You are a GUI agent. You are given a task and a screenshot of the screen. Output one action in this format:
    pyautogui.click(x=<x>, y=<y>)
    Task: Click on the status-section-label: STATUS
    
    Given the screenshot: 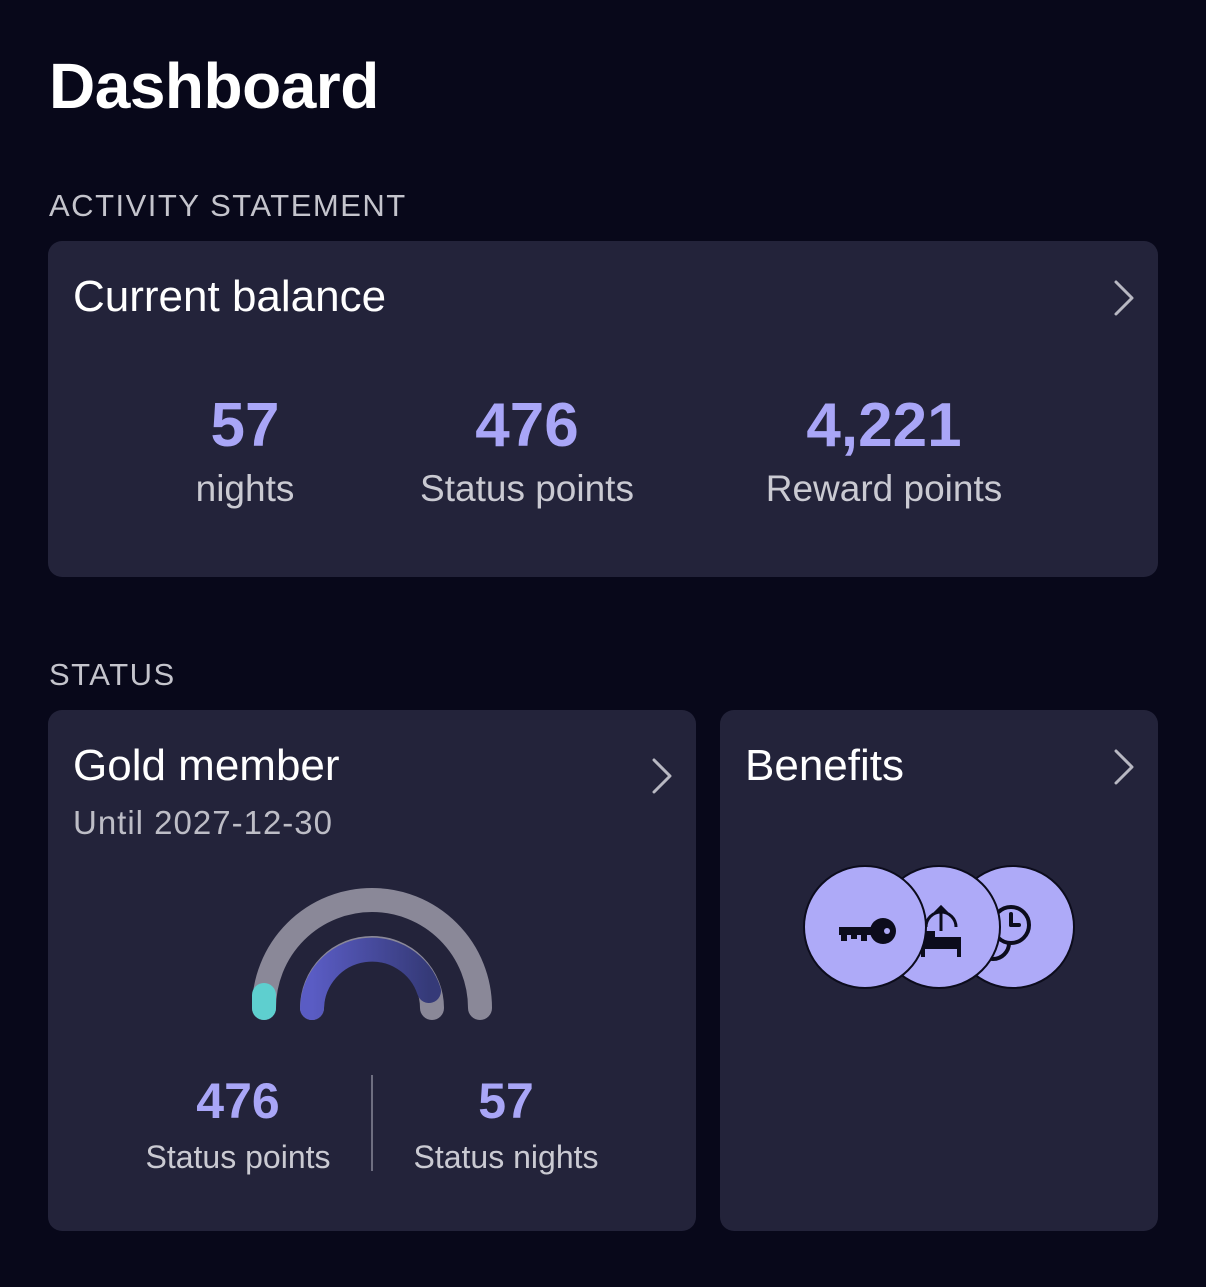 What is the action you would take?
    pyautogui.click(x=112, y=674)
    